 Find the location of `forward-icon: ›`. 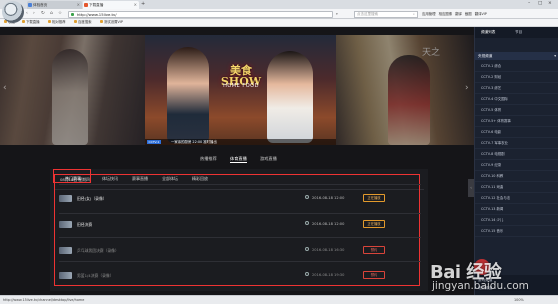

forward-icon: › is located at coordinates (34, 14).